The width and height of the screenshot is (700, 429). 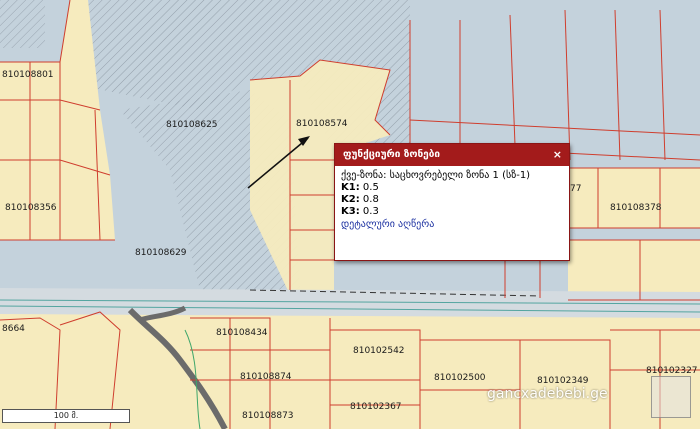 I want to click on residential-zone-east-low, so click(x=634, y=270).